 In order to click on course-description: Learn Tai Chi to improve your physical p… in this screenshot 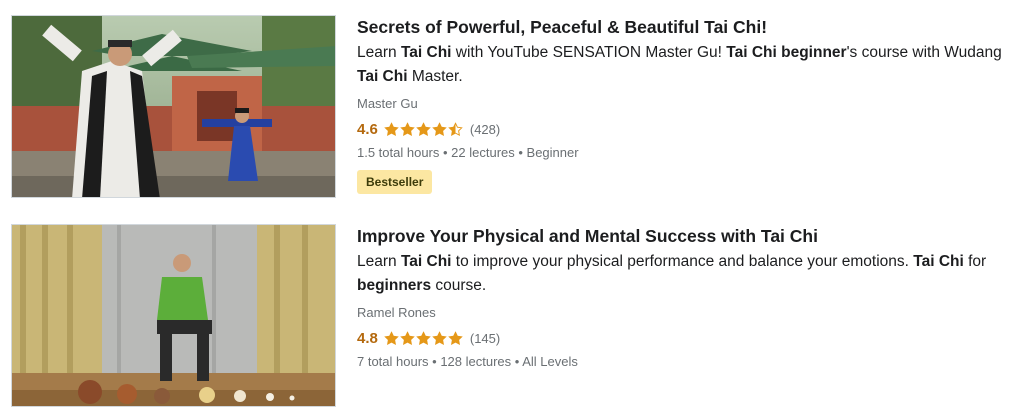, I will do `click(679, 274)`.